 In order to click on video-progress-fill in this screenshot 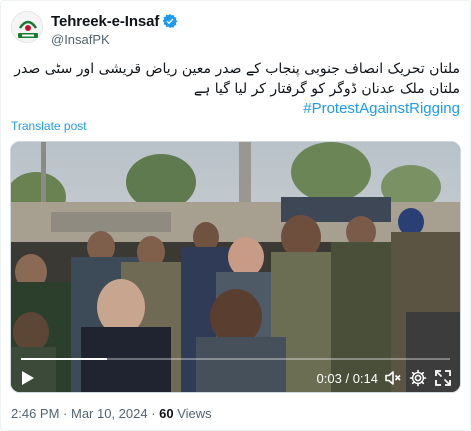, I will do `click(64, 359)`.